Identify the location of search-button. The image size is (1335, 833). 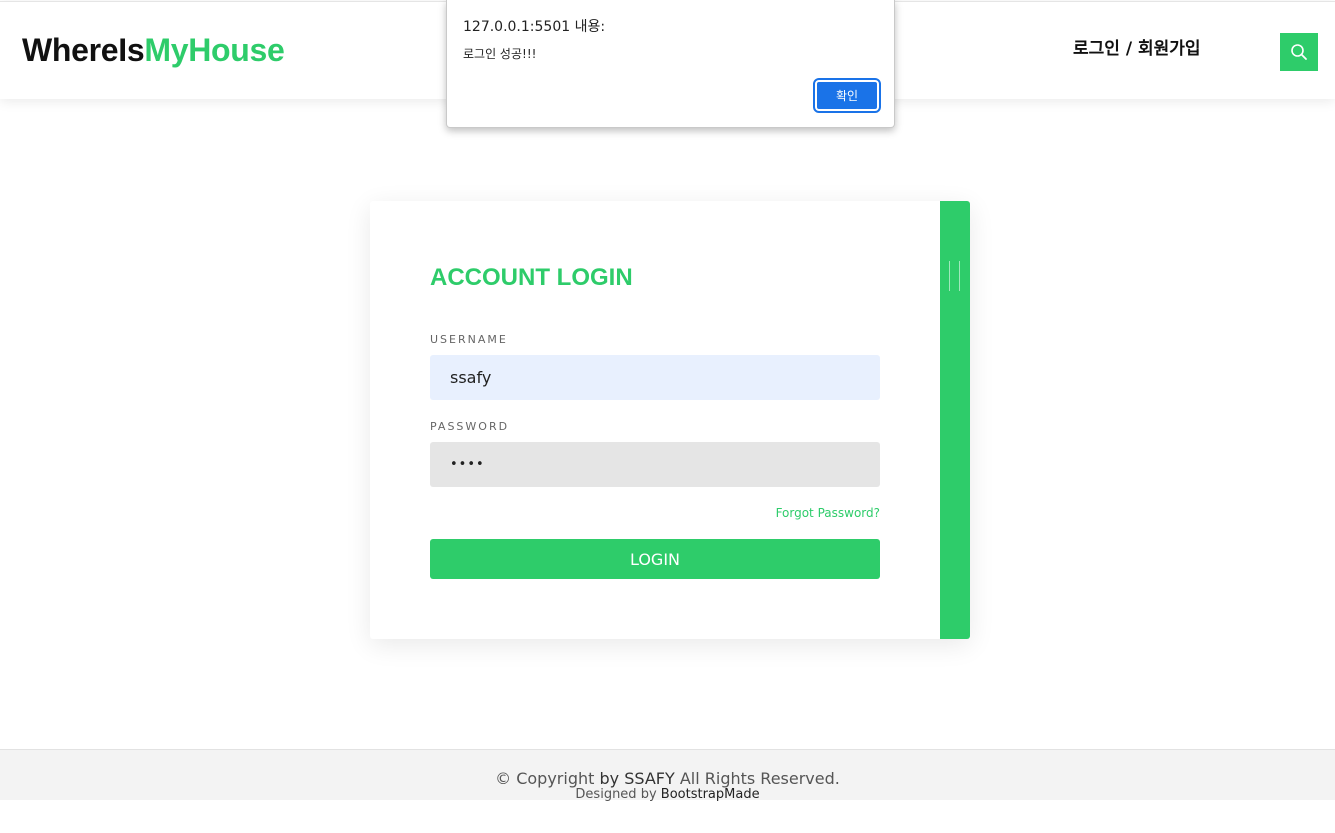
(1299, 52).